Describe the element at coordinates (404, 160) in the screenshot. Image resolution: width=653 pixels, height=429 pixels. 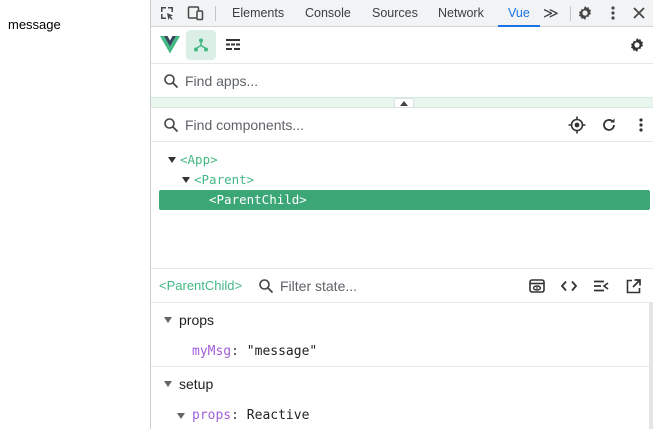
I see `tree-item-app: <App>` at that location.